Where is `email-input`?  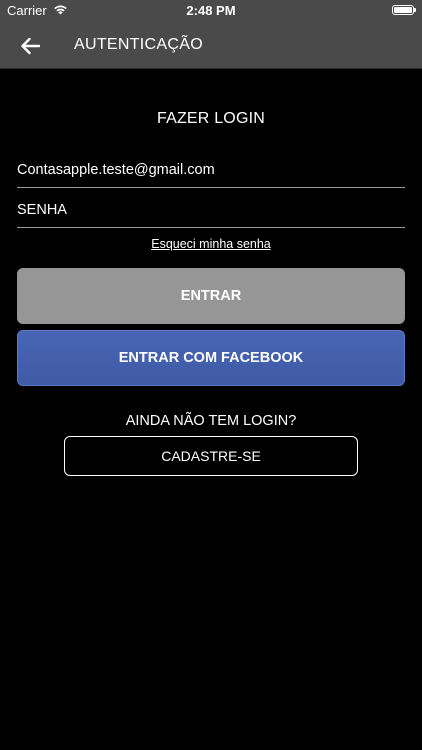
email-input is located at coordinates (211, 170).